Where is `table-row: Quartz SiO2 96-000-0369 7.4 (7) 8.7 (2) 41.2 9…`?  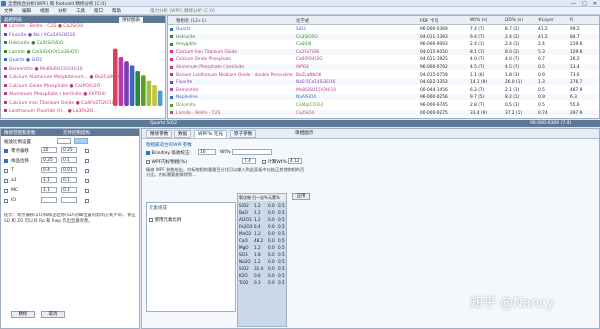
table-row: Quartz SiO2 96-000-0369 7.4 (7) 8.7 (2) 41.2 9… is located at coordinates (383, 29).